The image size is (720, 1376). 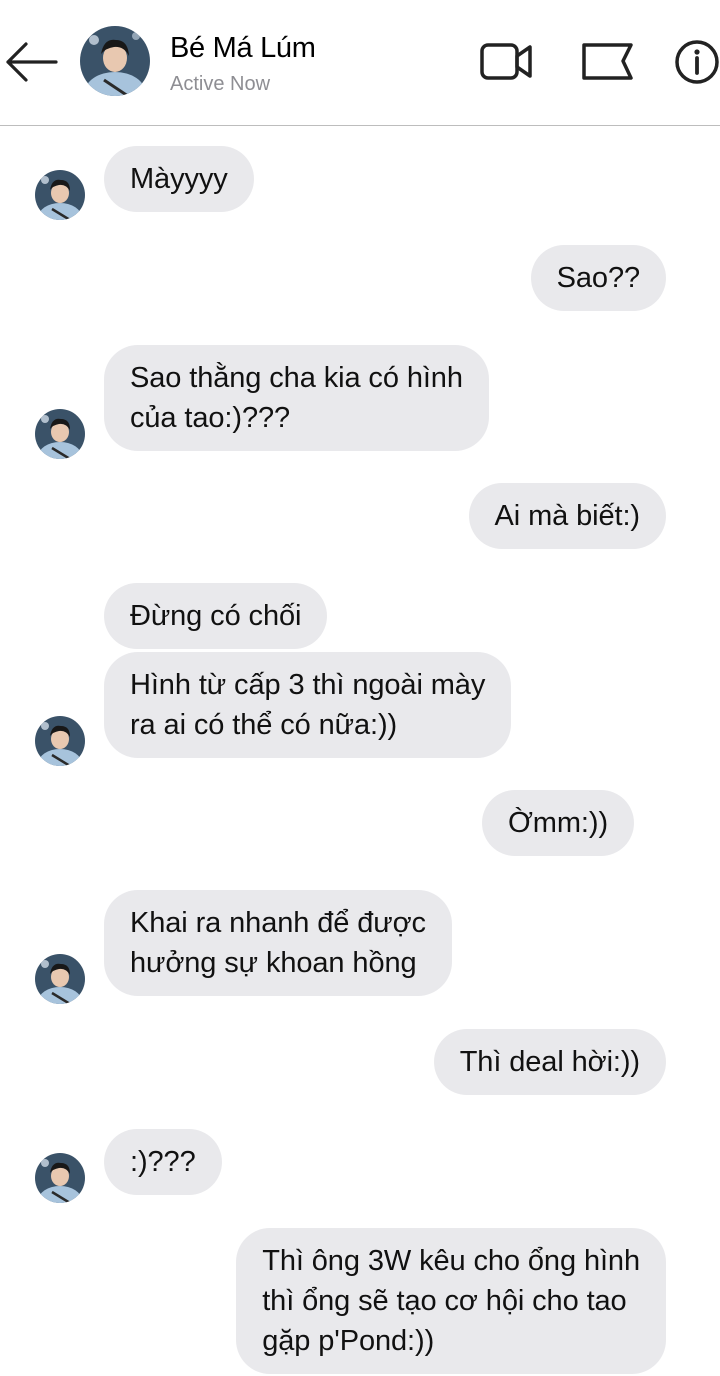 I want to click on back-arrow-icon, so click(x=32, y=62).